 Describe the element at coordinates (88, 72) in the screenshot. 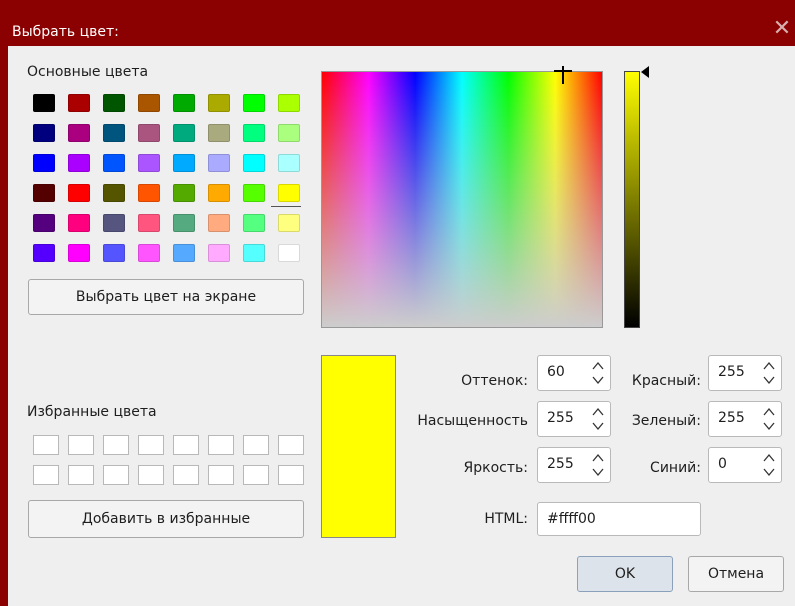

I see `basic-colors-label: Основные цвета` at that location.